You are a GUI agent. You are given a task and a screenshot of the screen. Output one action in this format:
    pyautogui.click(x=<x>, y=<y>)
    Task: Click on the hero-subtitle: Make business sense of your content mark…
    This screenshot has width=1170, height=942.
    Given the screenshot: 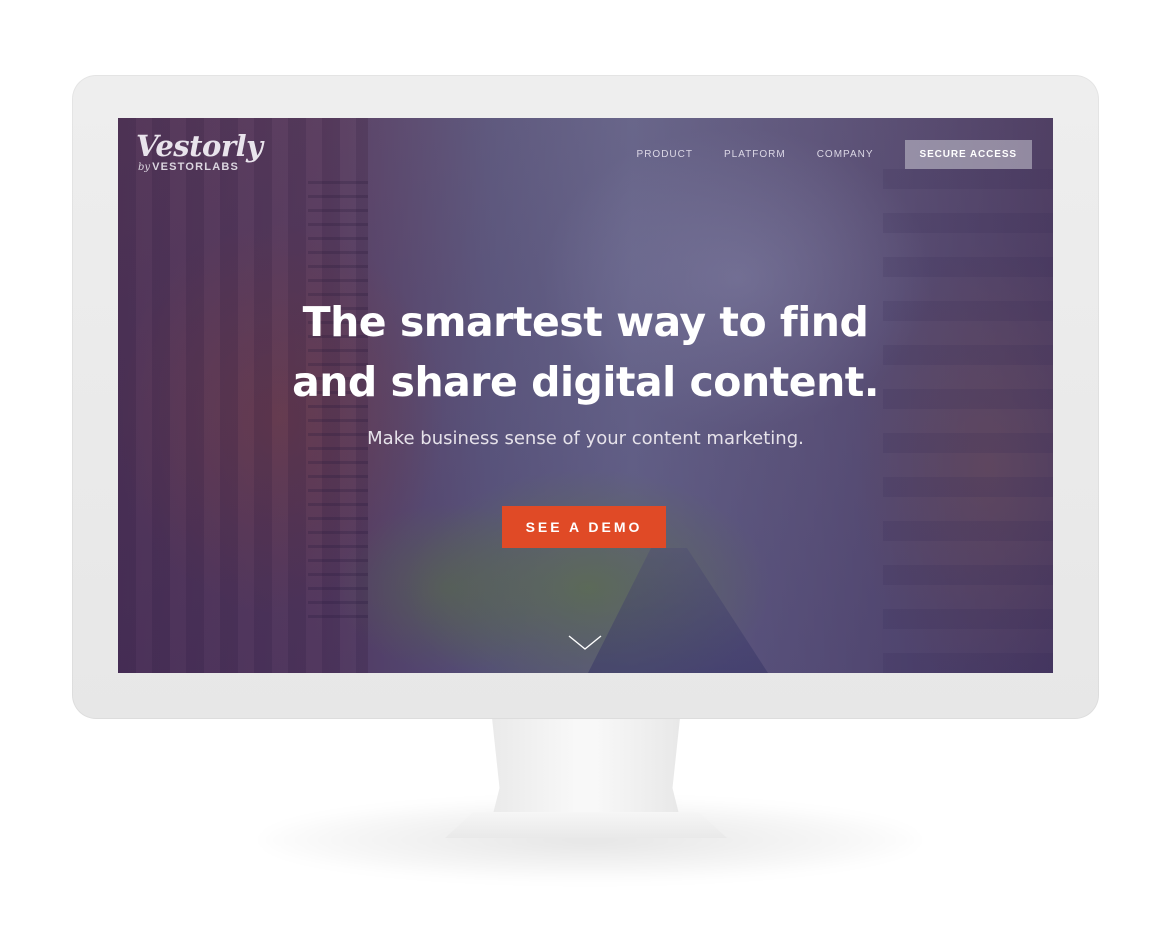 What is the action you would take?
    pyautogui.click(x=585, y=438)
    